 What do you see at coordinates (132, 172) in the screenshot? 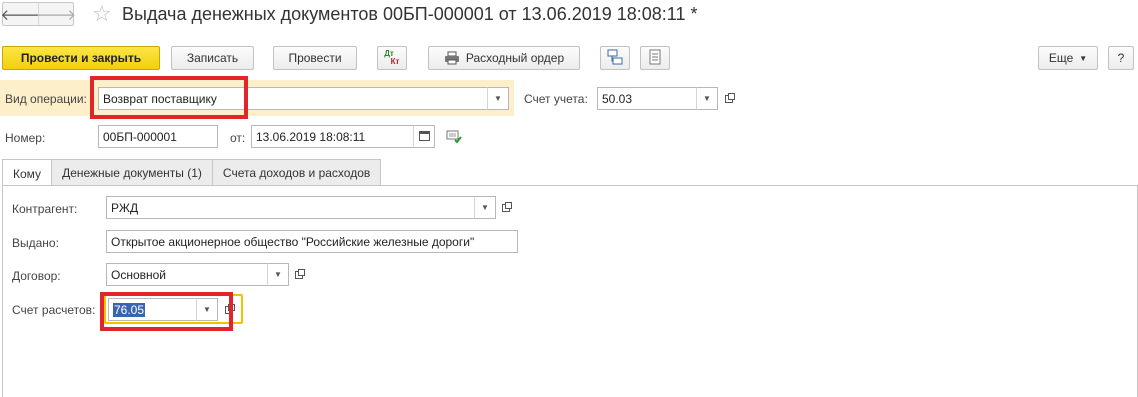
I see `tab-money-documents: Денежные документы (1)` at bounding box center [132, 172].